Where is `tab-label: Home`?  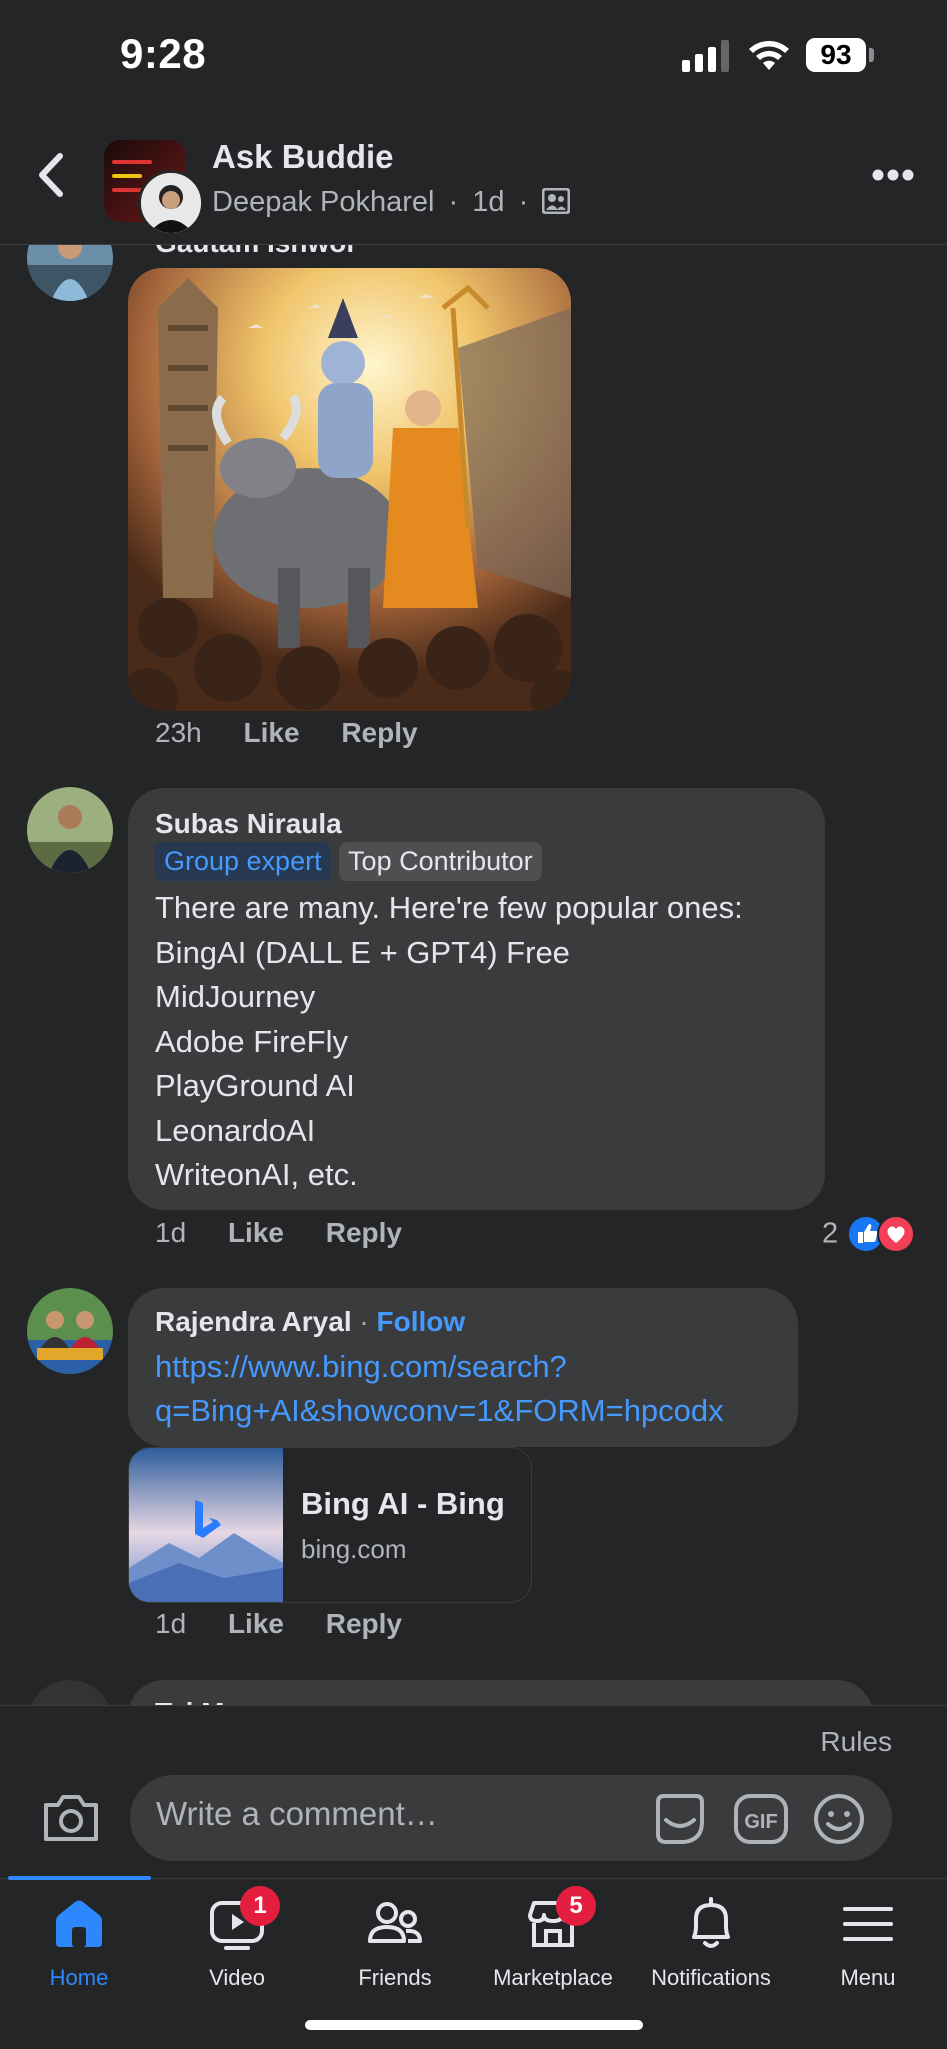 tab-label: Home is located at coordinates (79, 1977).